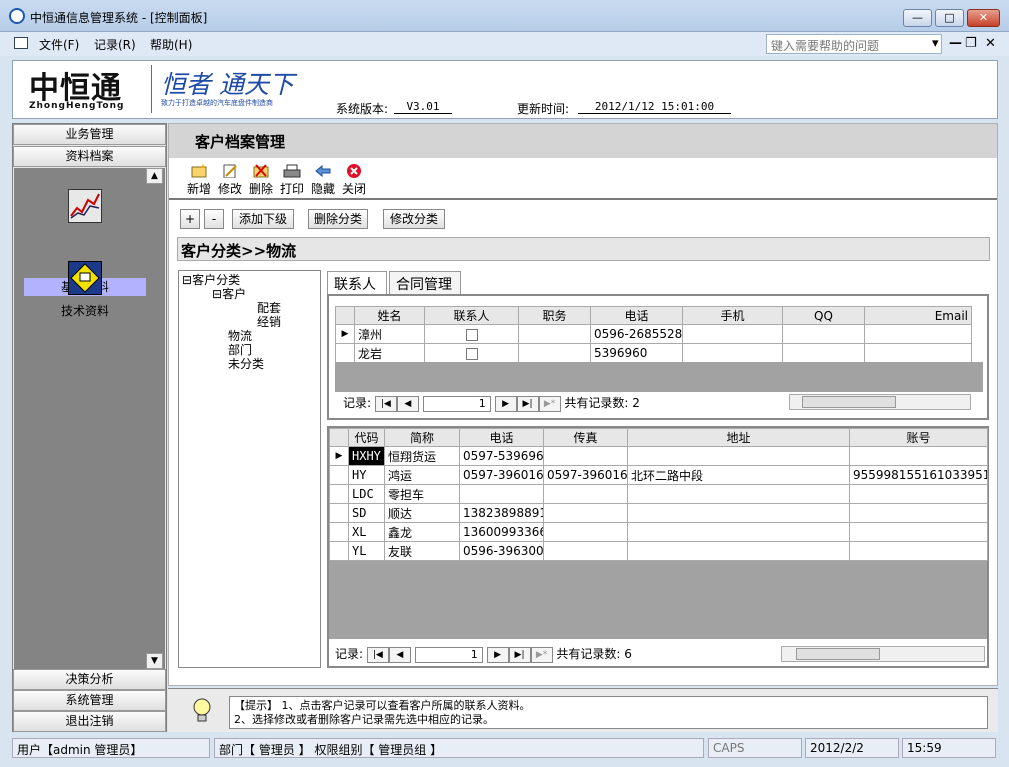  Describe the element at coordinates (654, 107) in the screenshot. I see `update-time-value: 2012/1/12 15:01:00` at that location.